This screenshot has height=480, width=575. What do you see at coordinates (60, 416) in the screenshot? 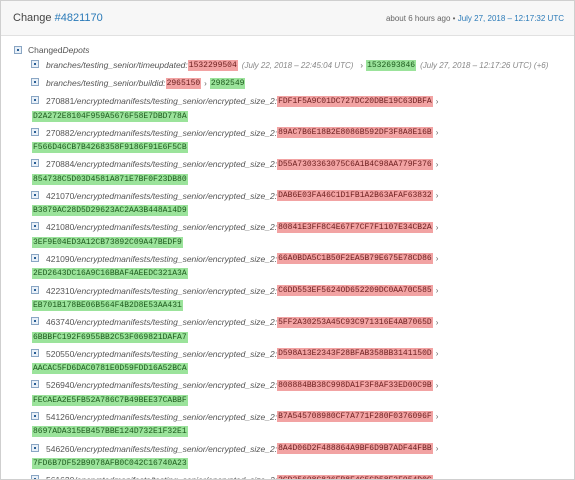
I see `depot-id: 541260` at bounding box center [60, 416].